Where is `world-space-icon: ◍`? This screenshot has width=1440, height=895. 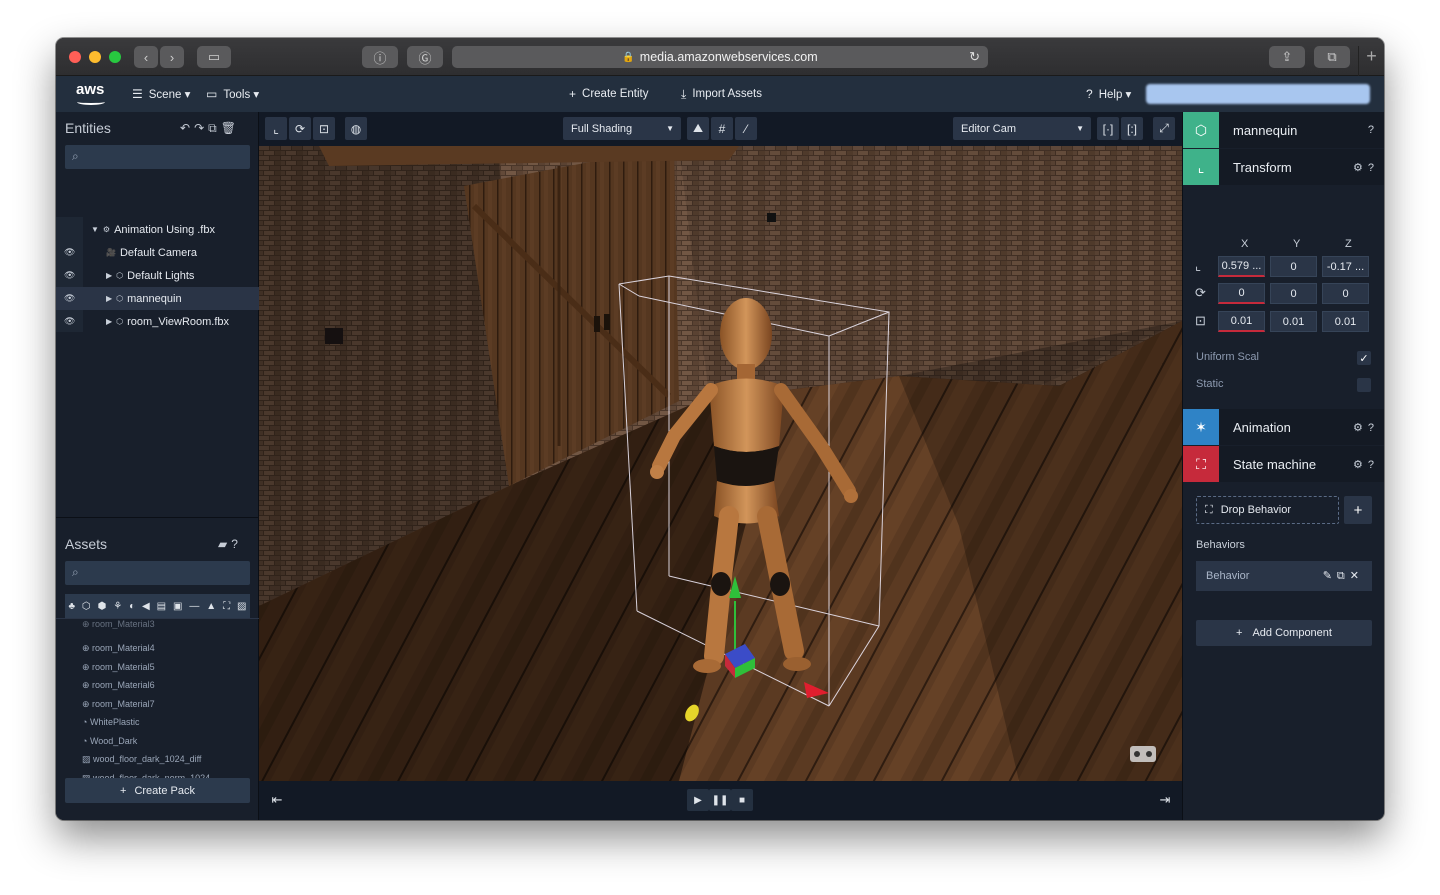 world-space-icon: ◍ is located at coordinates (356, 128).